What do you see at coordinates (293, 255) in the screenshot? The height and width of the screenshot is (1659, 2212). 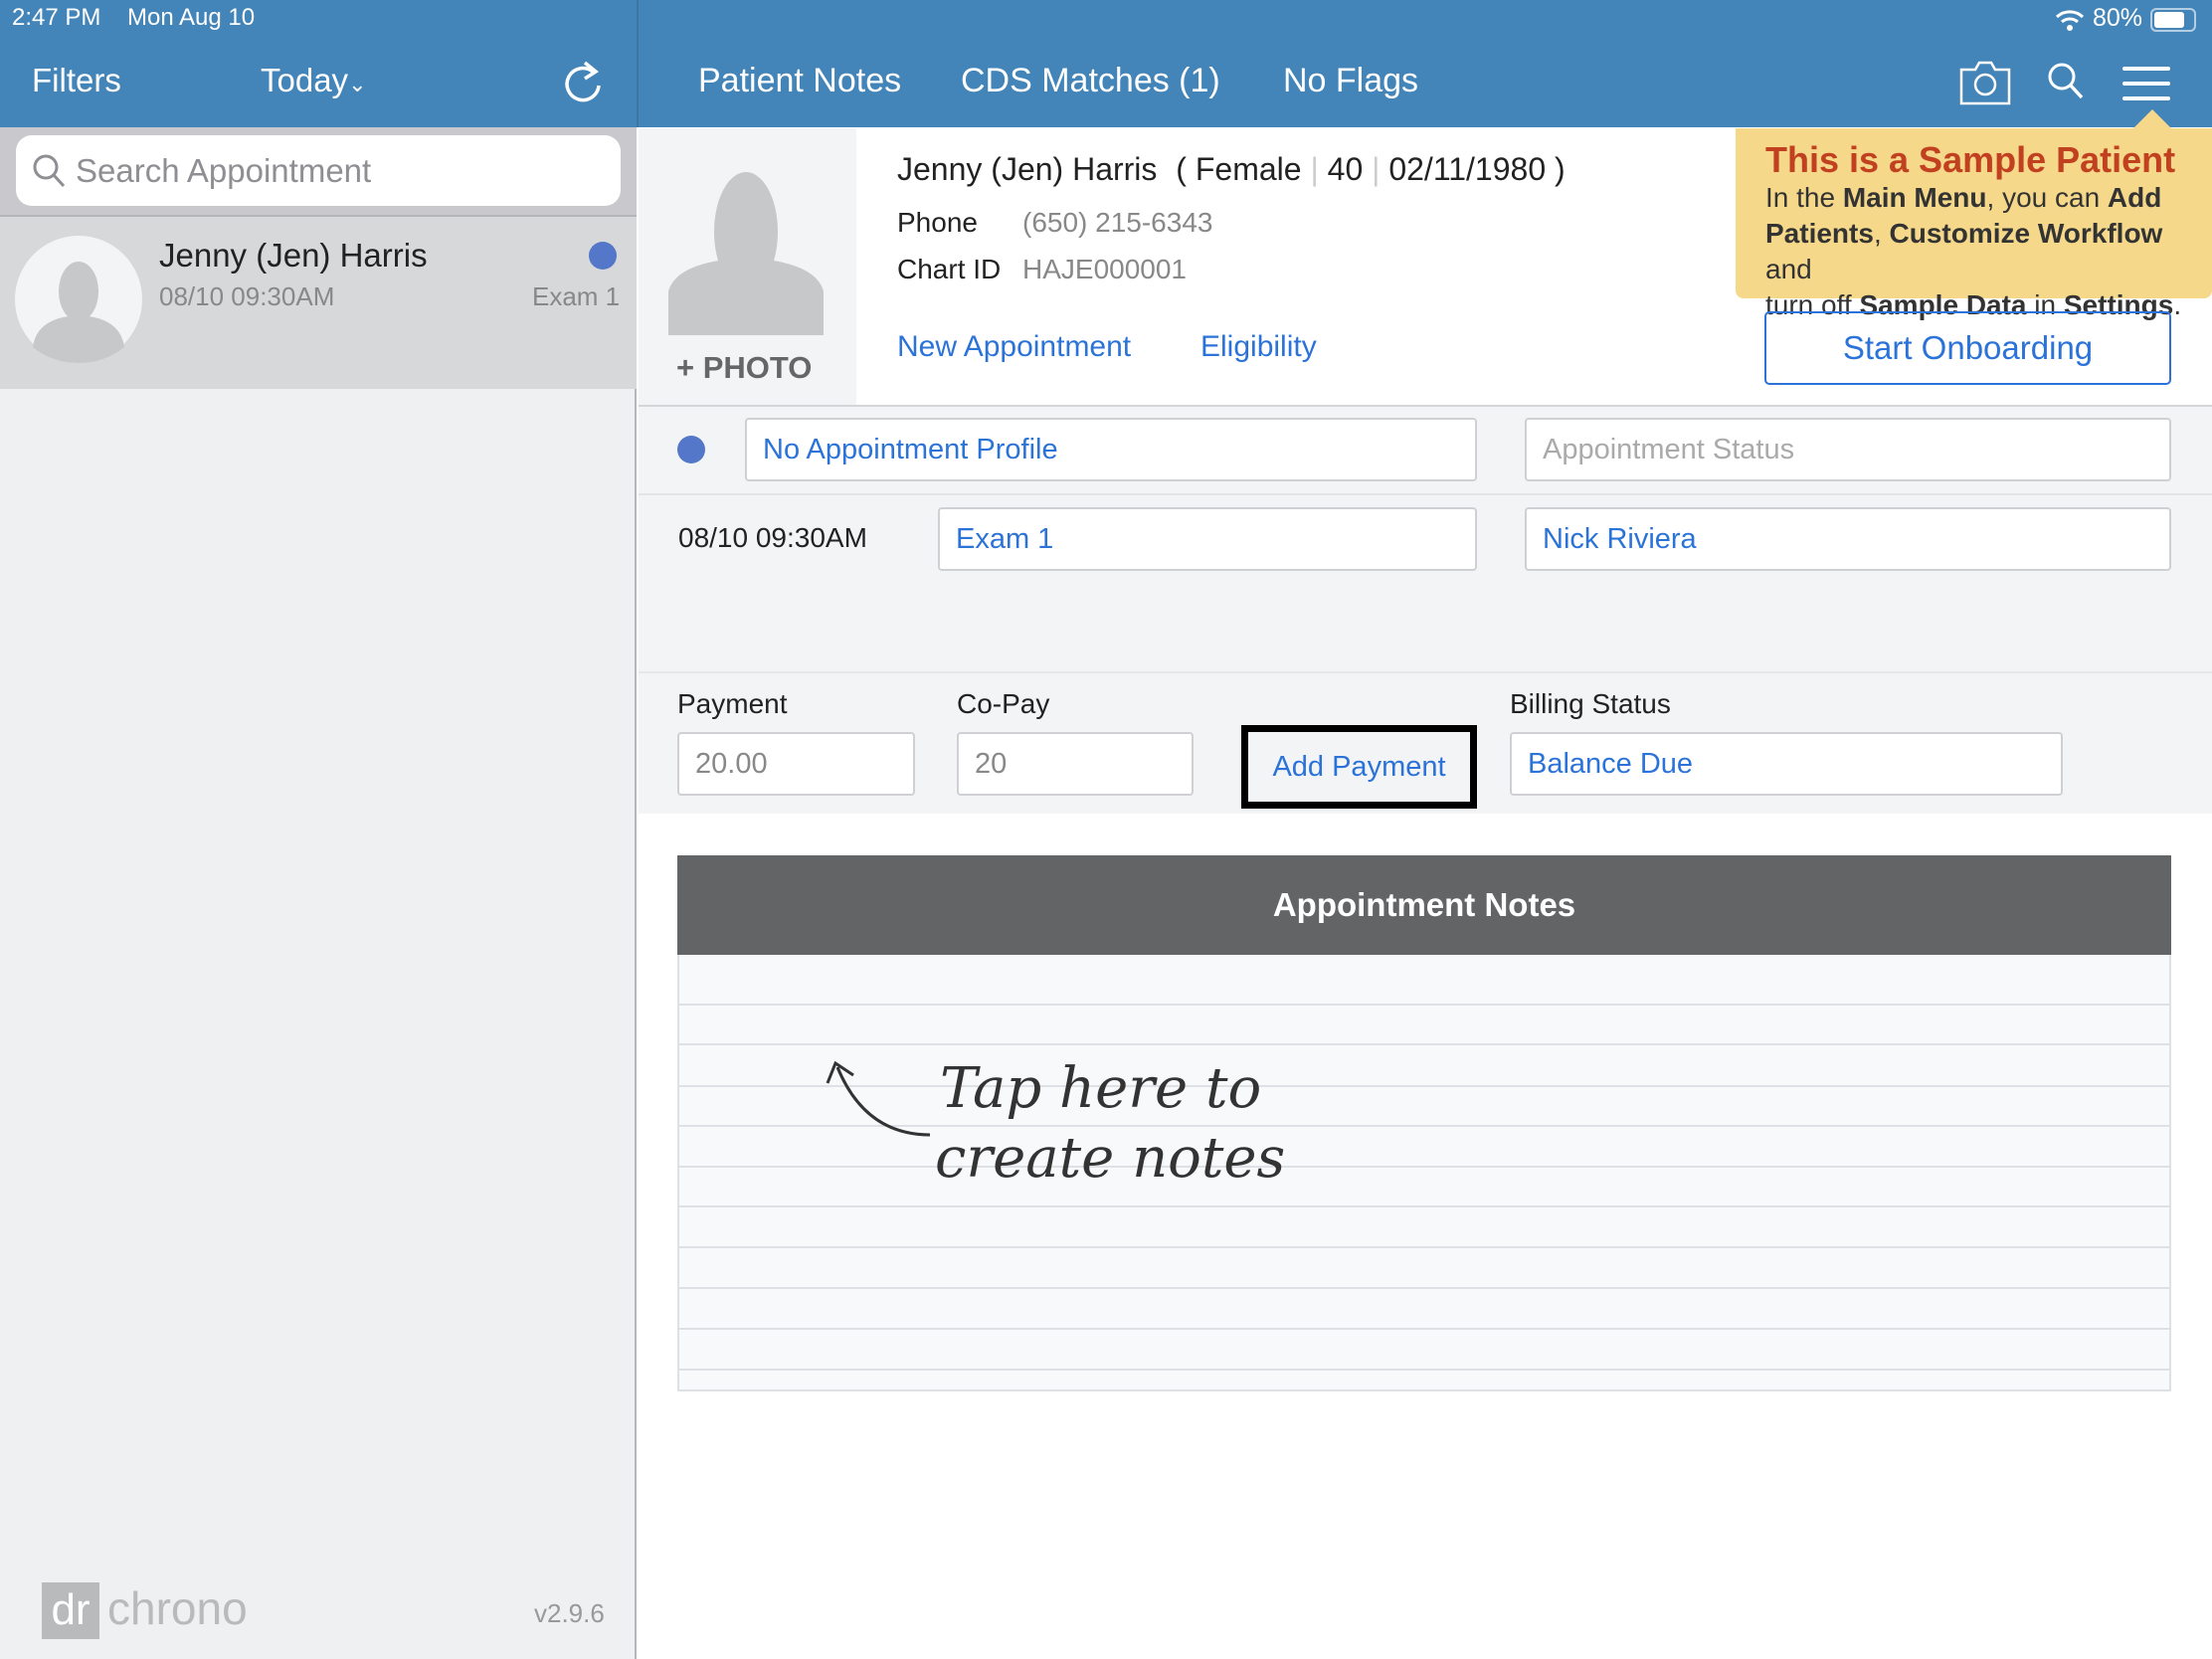 I see `appointment-patient-name: Jenny (Jen) Harris` at bounding box center [293, 255].